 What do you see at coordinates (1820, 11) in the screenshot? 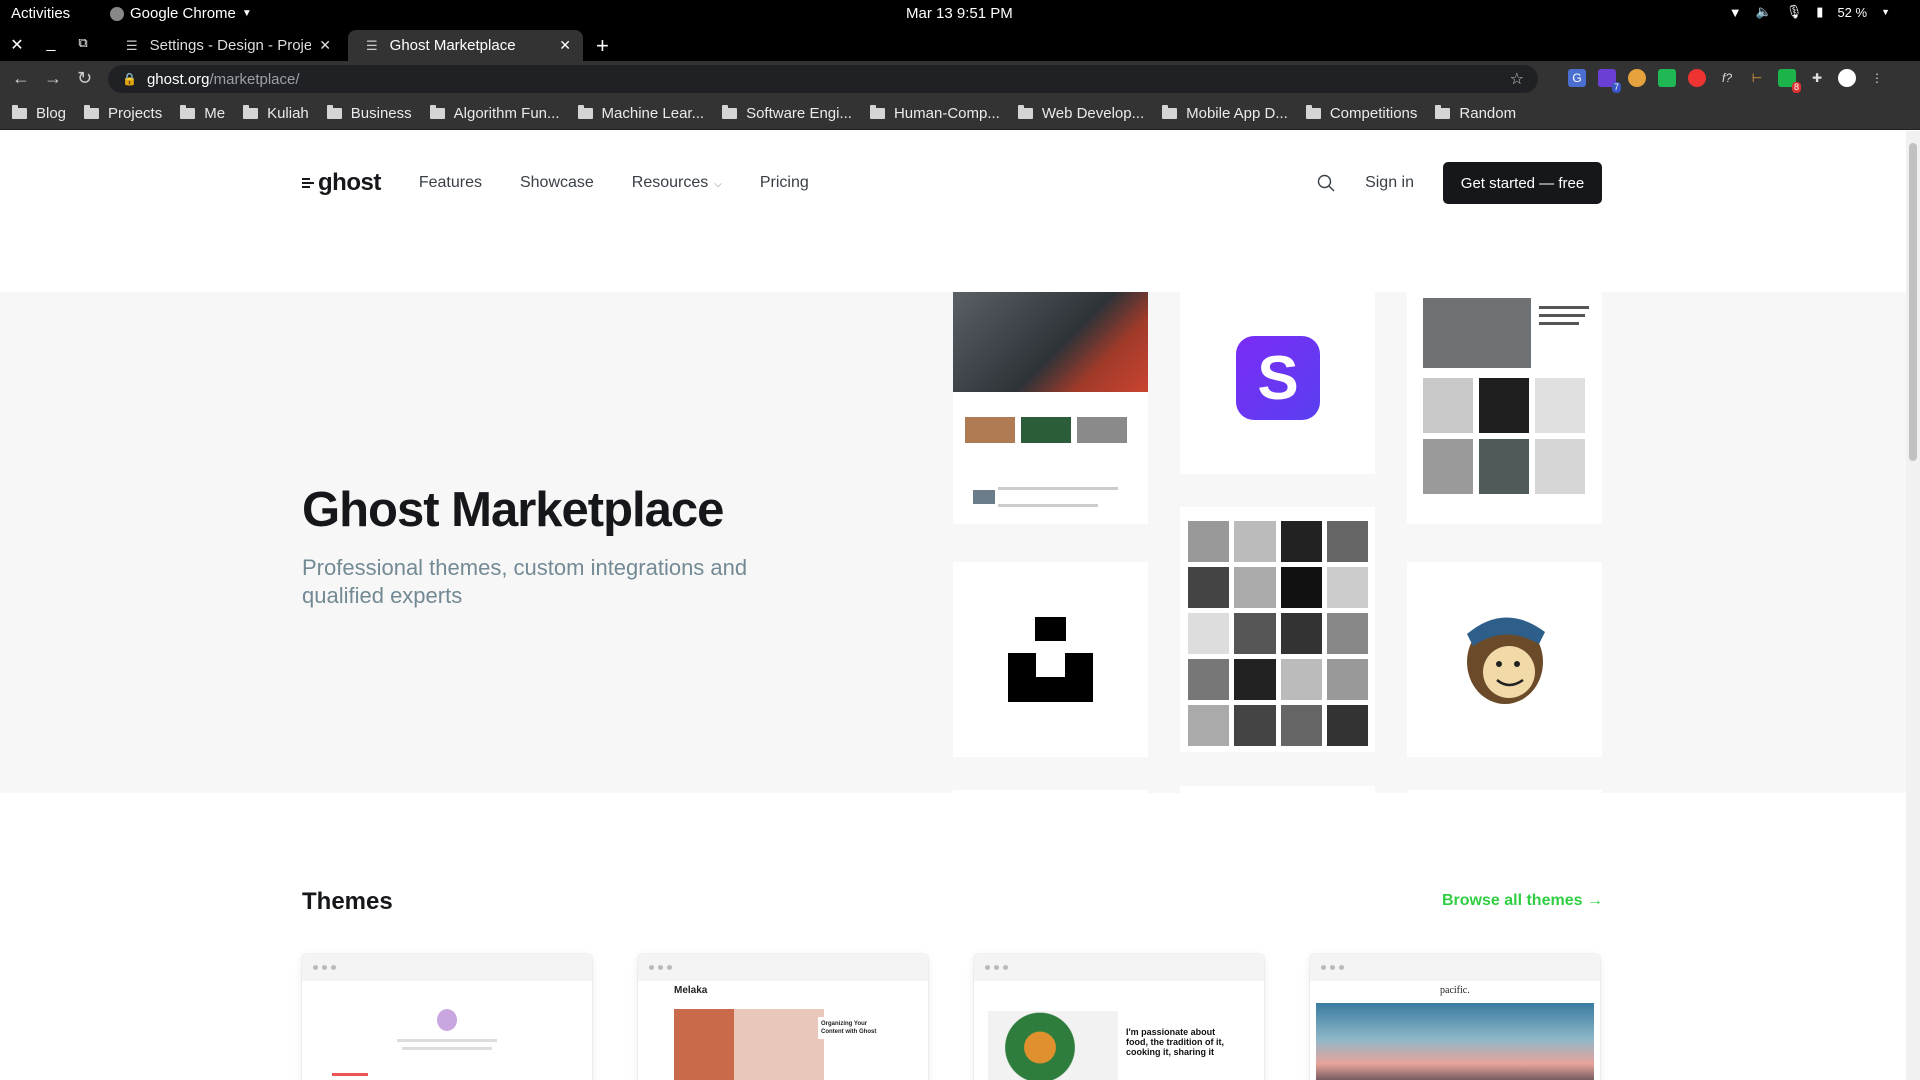
I see `battery-icon: ▮` at bounding box center [1820, 11].